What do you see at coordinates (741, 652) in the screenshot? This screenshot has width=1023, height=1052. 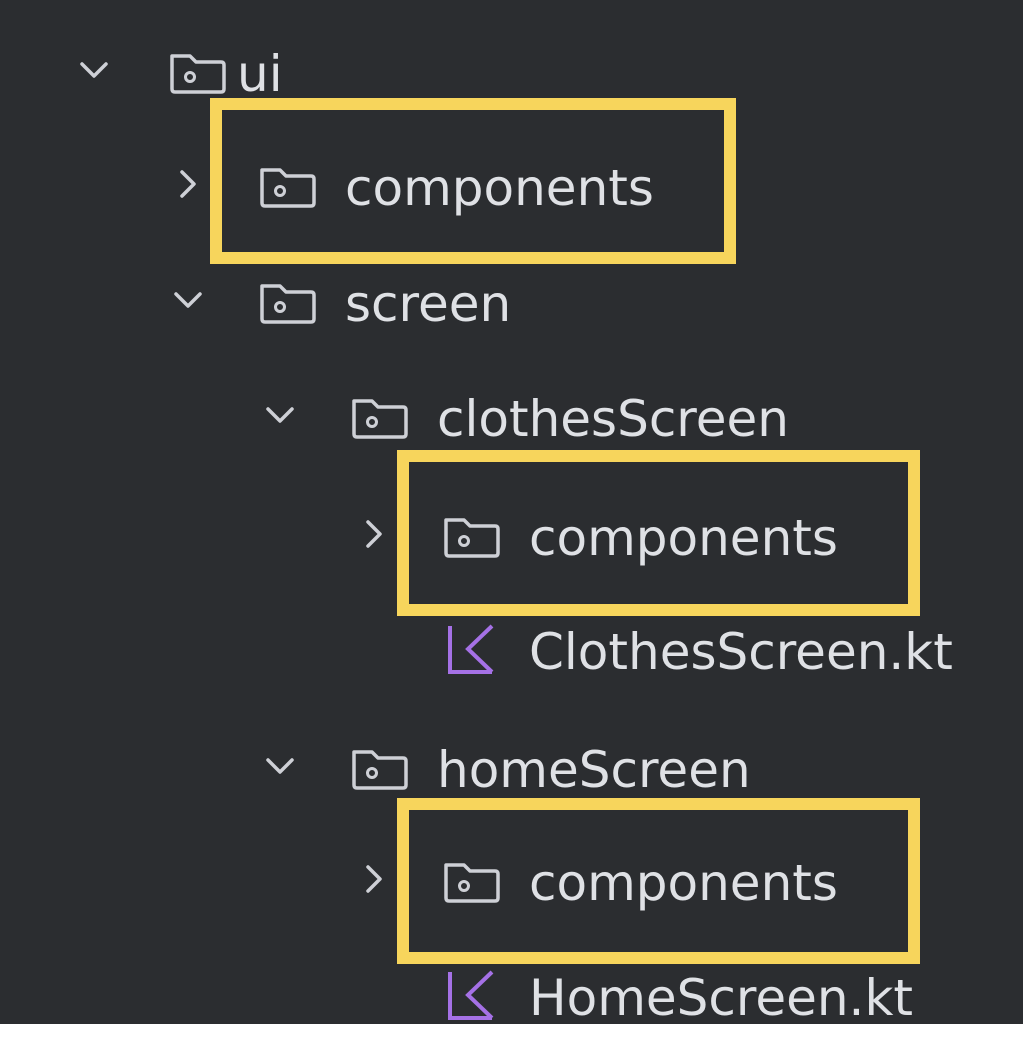 I see `tree-node-label: ClothesScreen.kt` at bounding box center [741, 652].